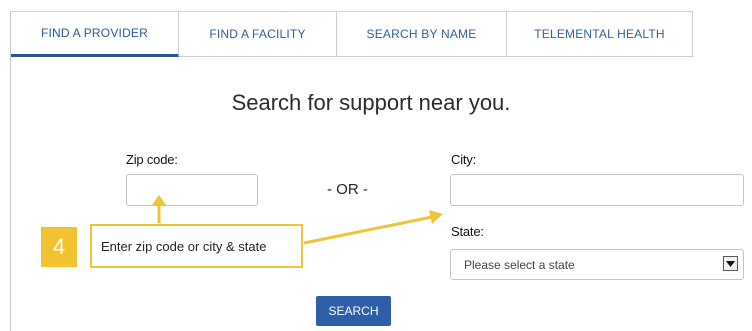 This screenshot has height=331, width=752. What do you see at coordinates (297, 220) in the screenshot?
I see `callout-arrows` at bounding box center [297, 220].